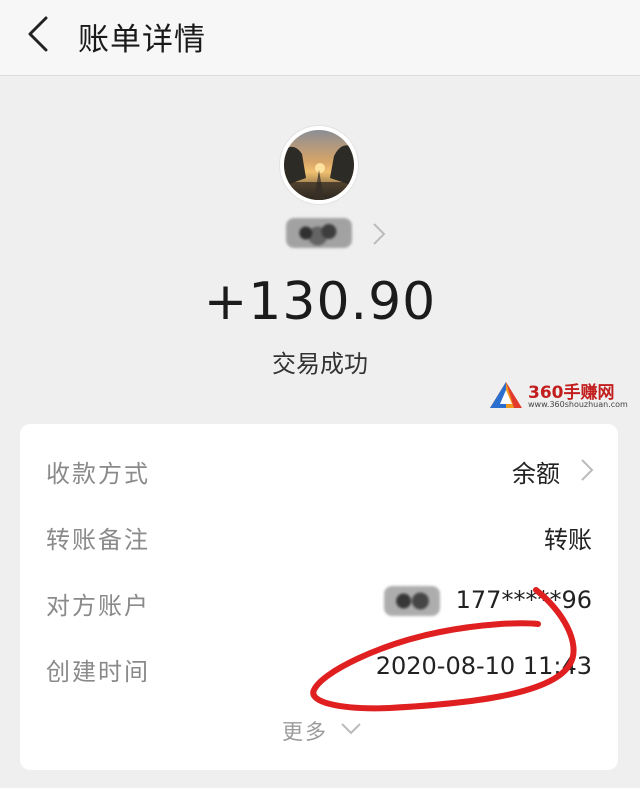 The width and height of the screenshot is (640, 788). I want to click on more-button: 更多, so click(327, 730).